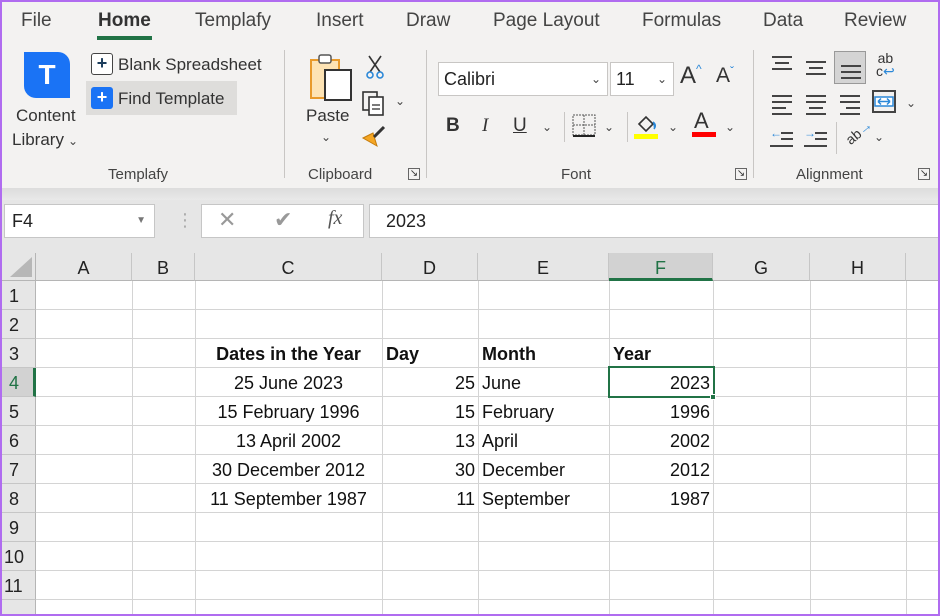 This screenshot has height=616, width=940. What do you see at coordinates (661, 440) in the screenshot?
I see `cell-f6: 2002` at bounding box center [661, 440].